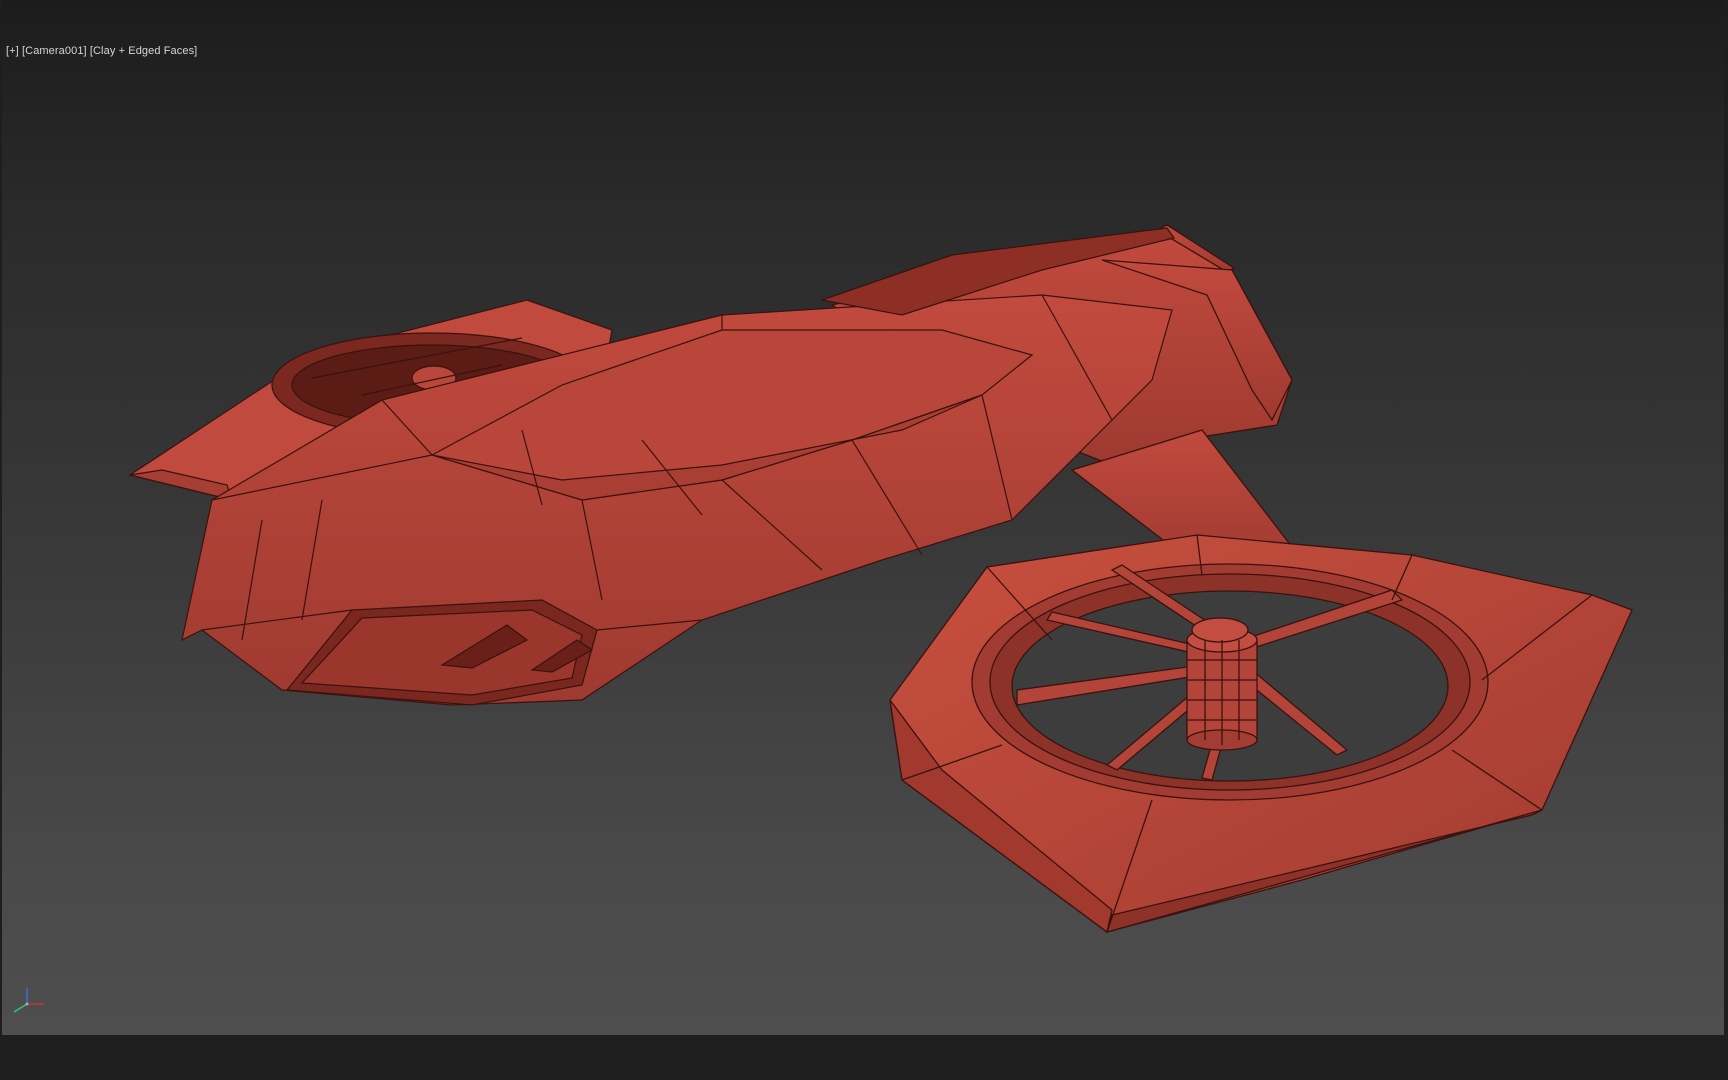  Describe the element at coordinates (864, 1057) in the screenshot. I see `bottom-bar` at that location.